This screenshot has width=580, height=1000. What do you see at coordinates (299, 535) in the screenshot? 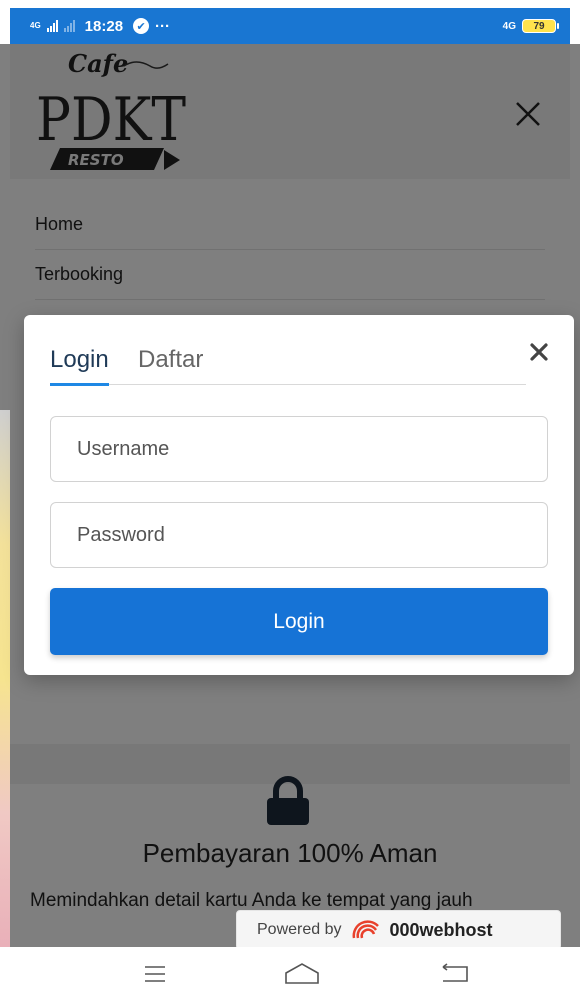
I see `password-input` at bounding box center [299, 535].